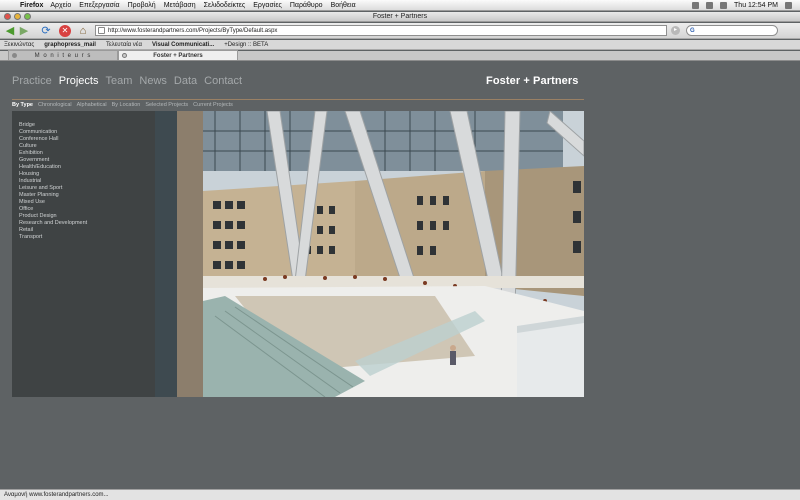 The image size is (800, 500). Describe the element at coordinates (166, 105) in the screenshot. I see `subnav-selected-projects: Selected Projects` at that location.